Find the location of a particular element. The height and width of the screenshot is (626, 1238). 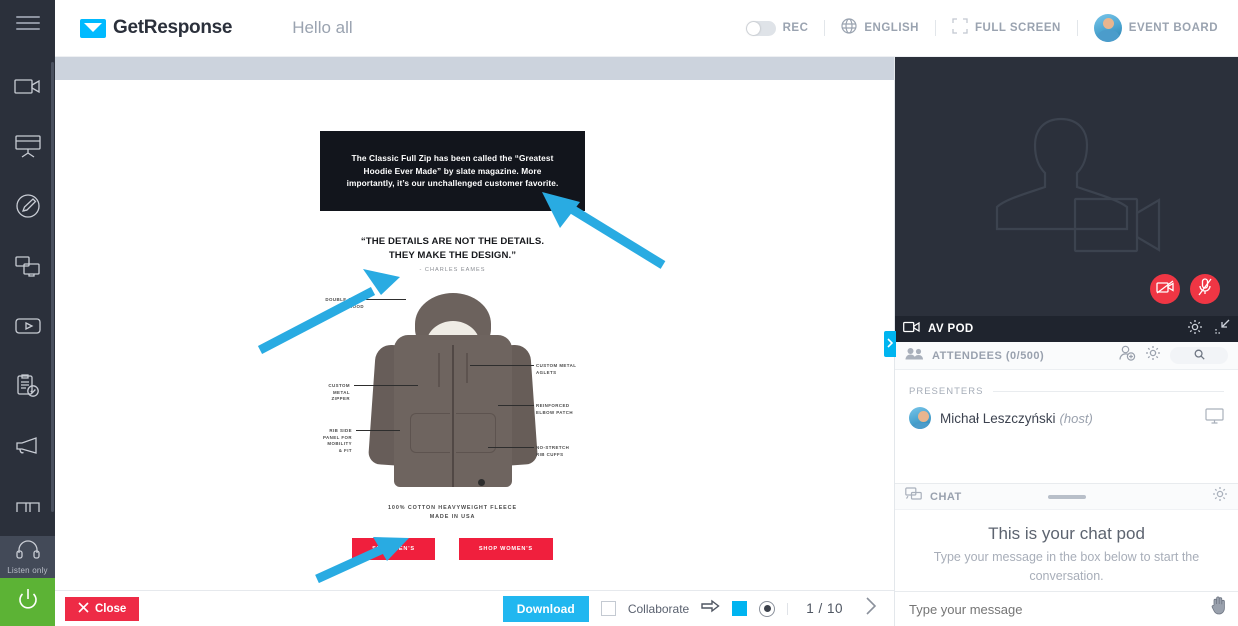

search-icon is located at coordinates (1199, 356).